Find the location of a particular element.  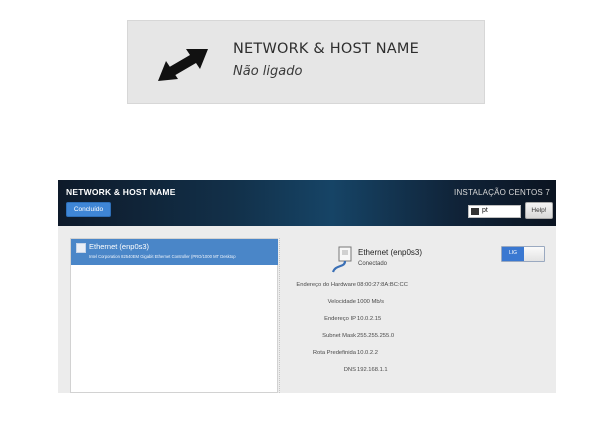

detail-label: DNS is located at coordinates (349, 370).